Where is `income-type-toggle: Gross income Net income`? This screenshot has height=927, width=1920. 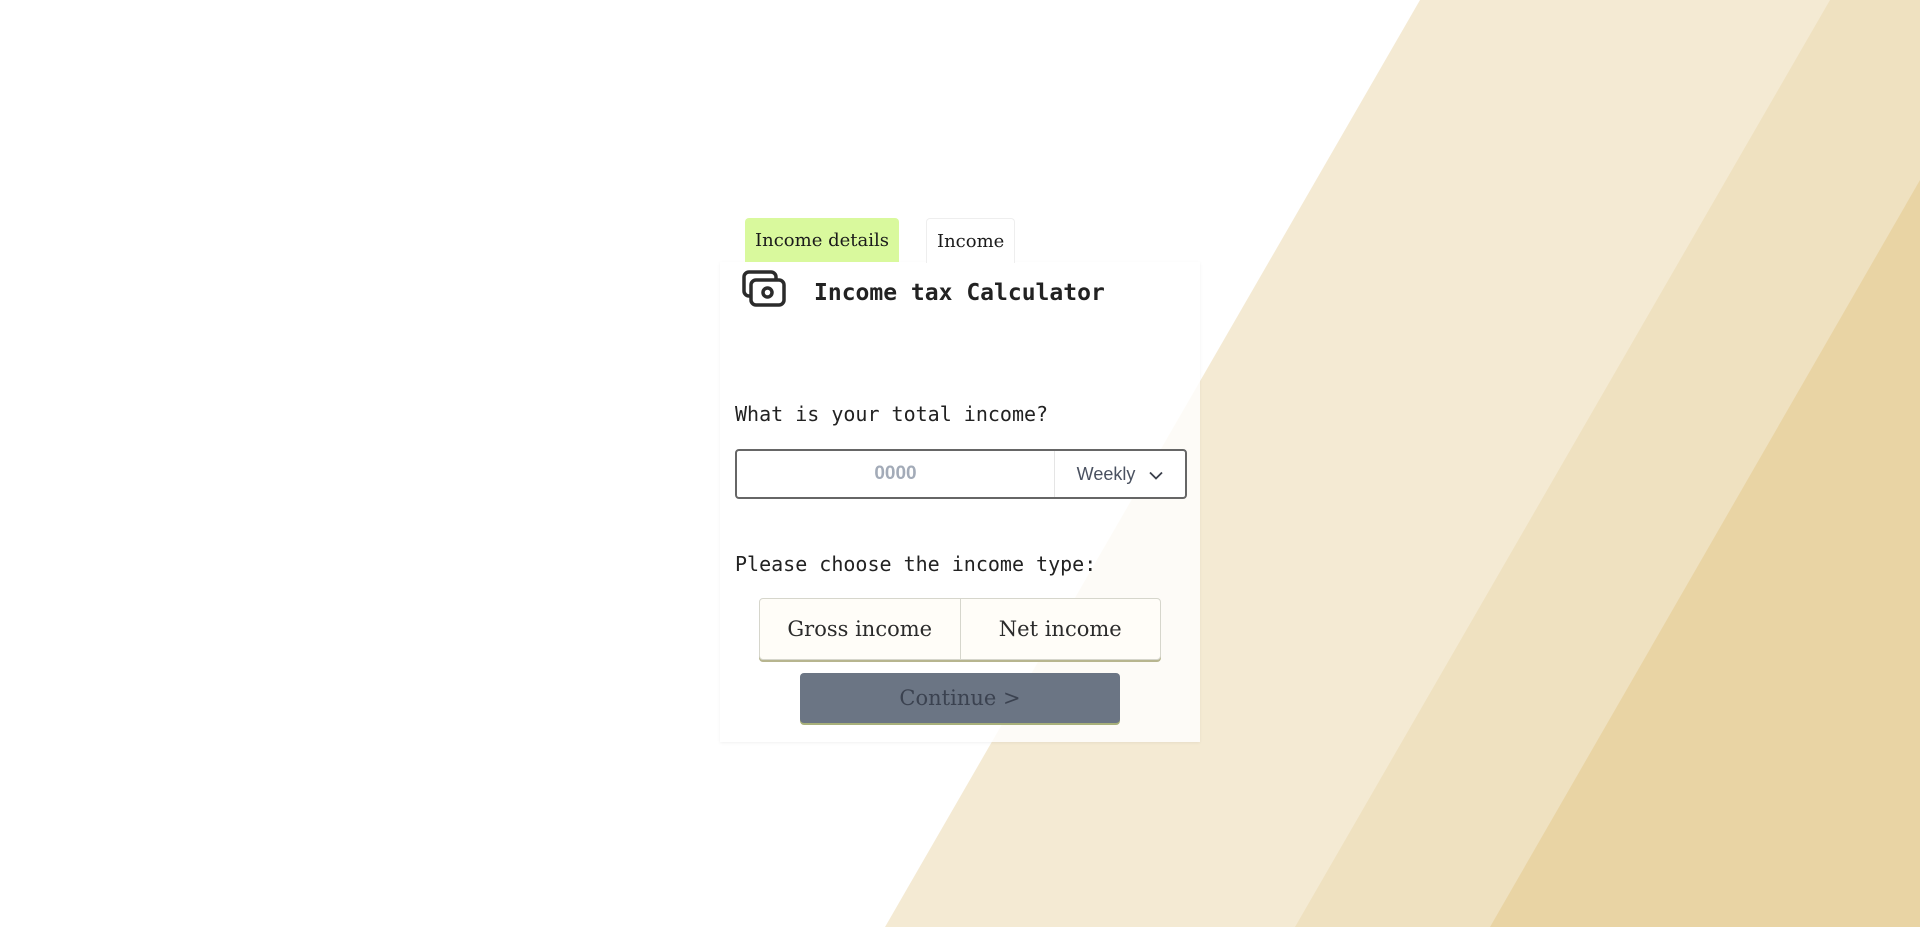
income-type-toggle: Gross income Net income is located at coordinates (960, 629).